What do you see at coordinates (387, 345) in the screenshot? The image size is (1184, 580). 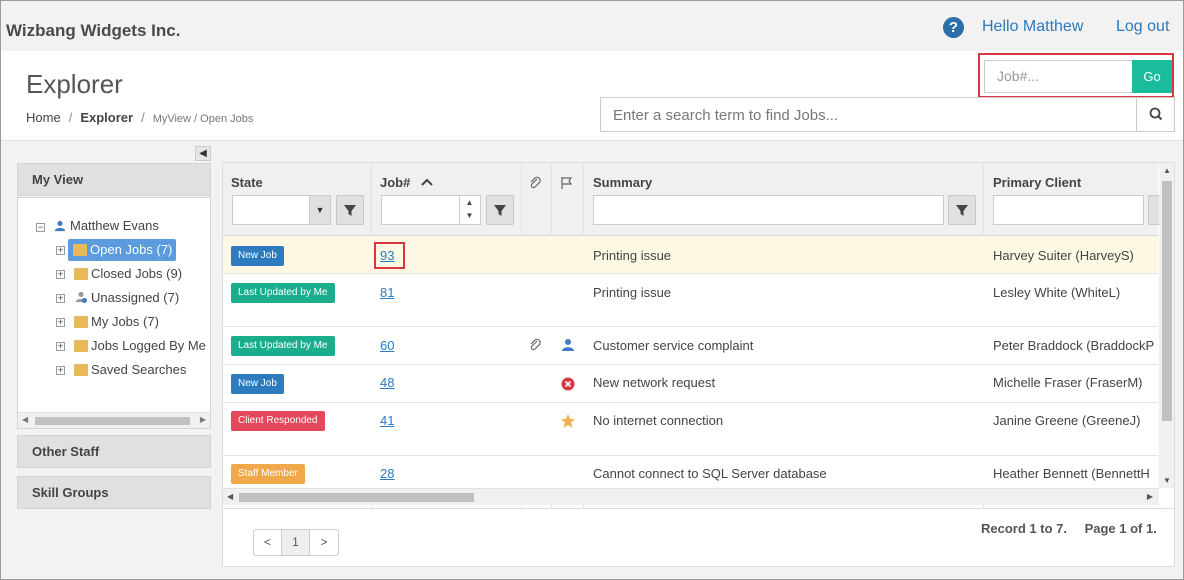 I see `job-link: 60` at bounding box center [387, 345].